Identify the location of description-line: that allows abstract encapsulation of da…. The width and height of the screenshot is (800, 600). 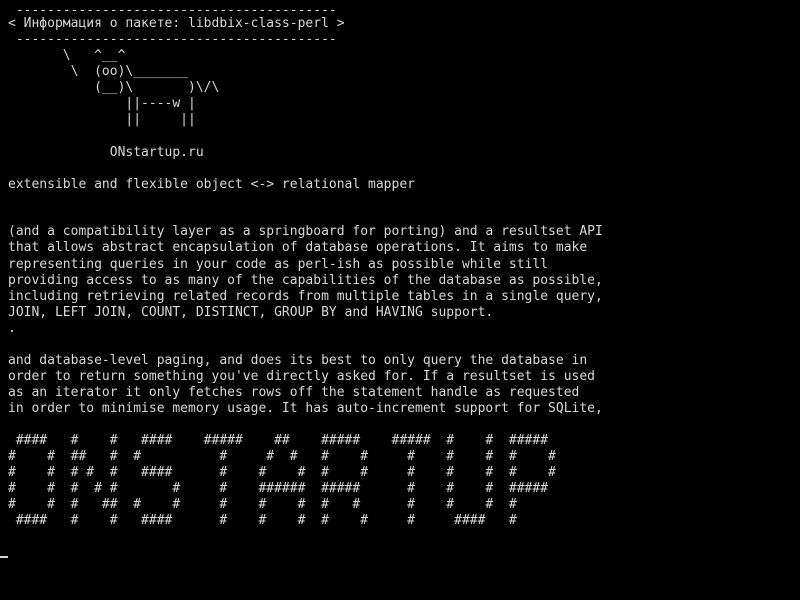
(298, 247).